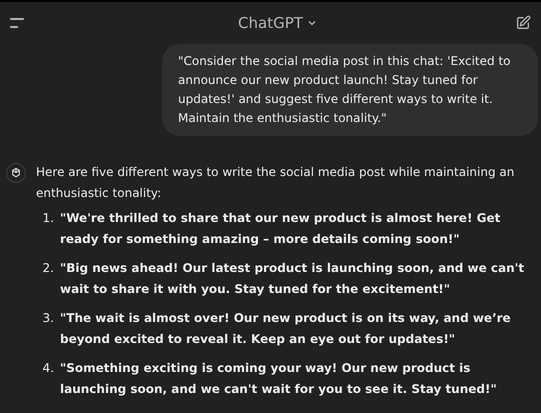  I want to click on suggestion-text: "The wait is almost over! Our new product is on its way, and we’re beyond excited to reveal it. Keep an eye out for updates!", so click(286, 329).